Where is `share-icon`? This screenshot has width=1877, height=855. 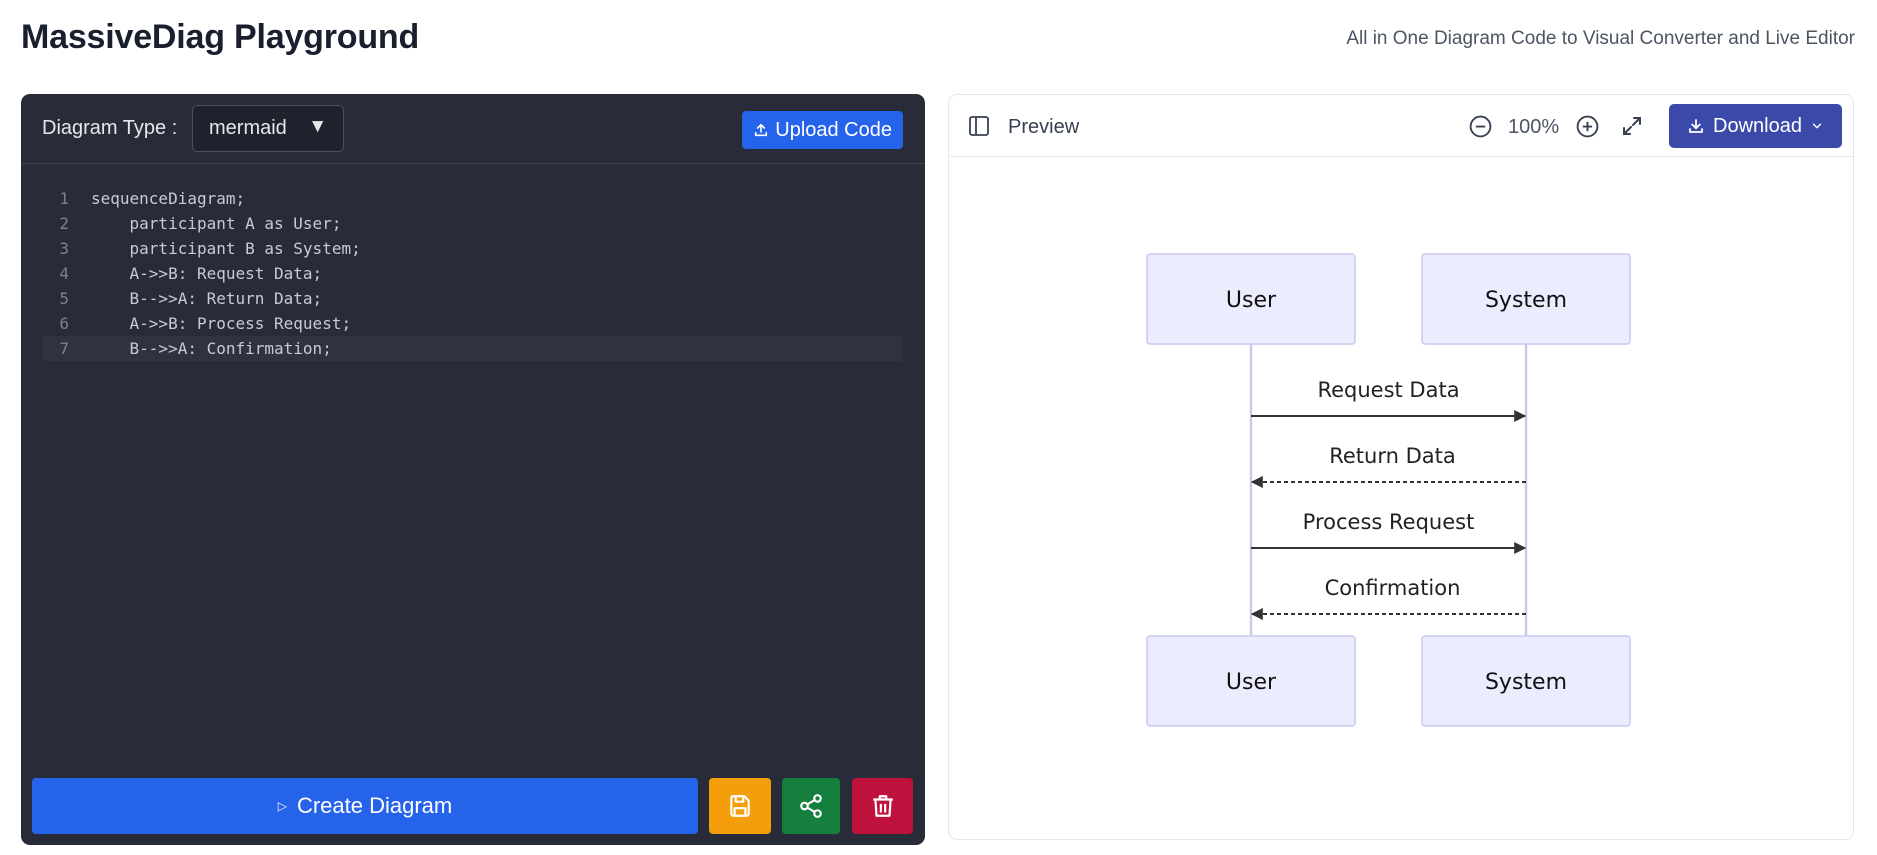 share-icon is located at coordinates (811, 806).